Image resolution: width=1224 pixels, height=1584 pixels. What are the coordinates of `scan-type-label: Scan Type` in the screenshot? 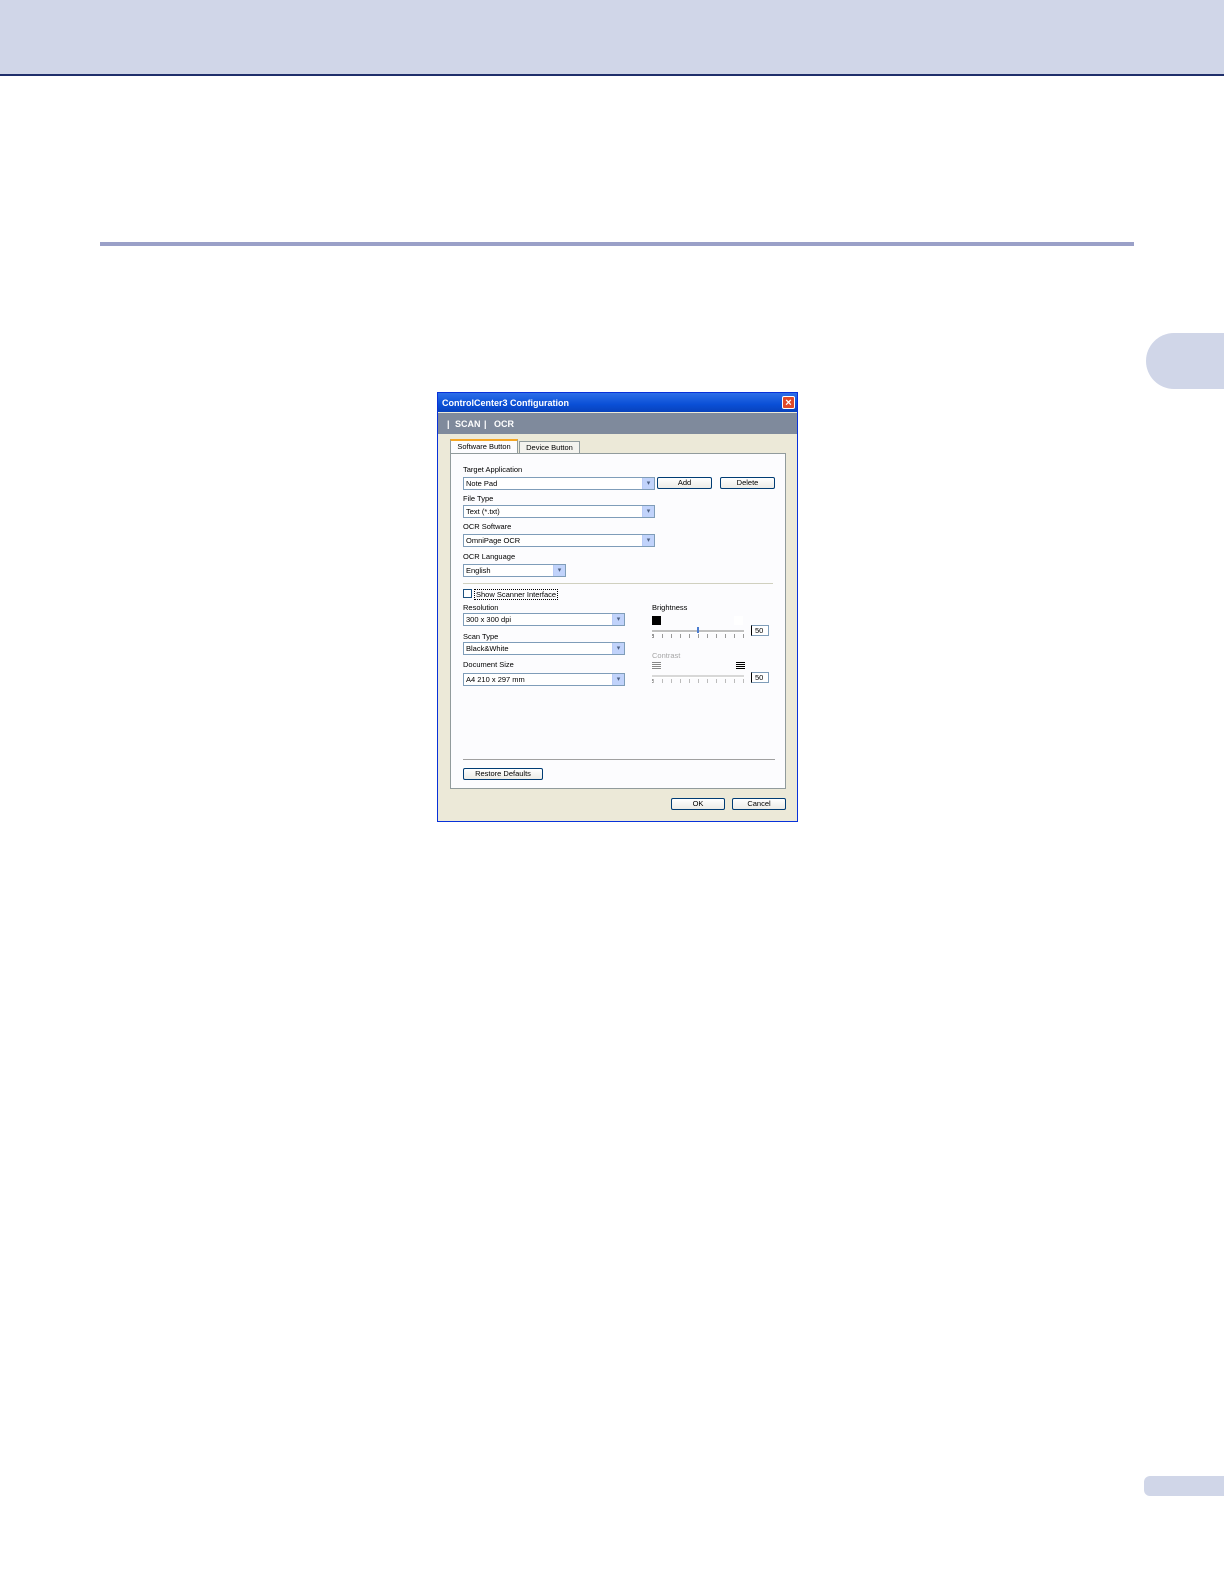 It's located at (481, 636).